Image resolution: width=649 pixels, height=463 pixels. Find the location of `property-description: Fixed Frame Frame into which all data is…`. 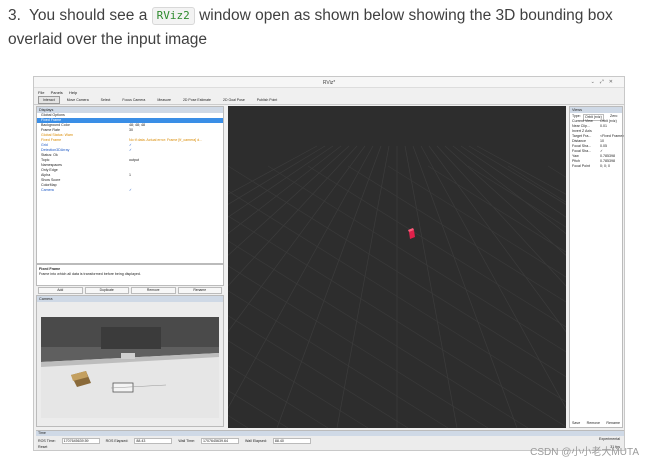

property-description: Fixed Frame Frame into which all data is… is located at coordinates (130, 275).